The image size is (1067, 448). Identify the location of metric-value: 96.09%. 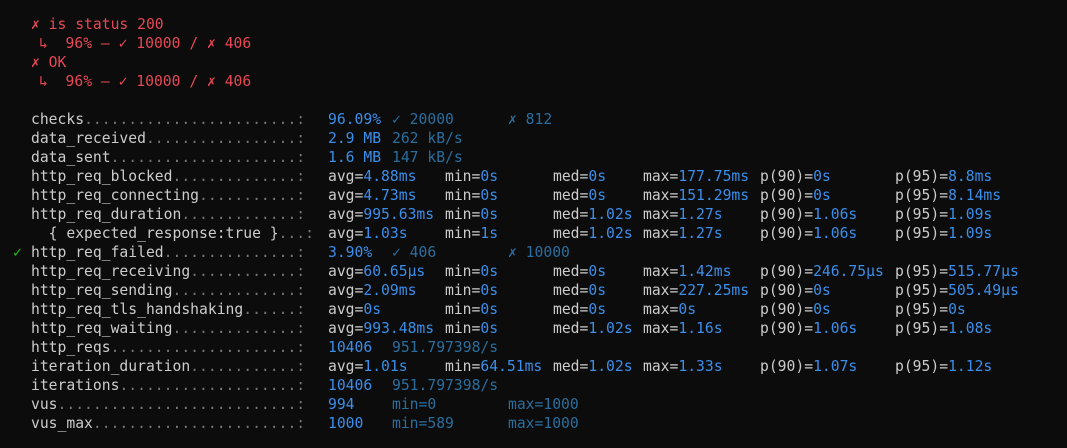
(355, 119).